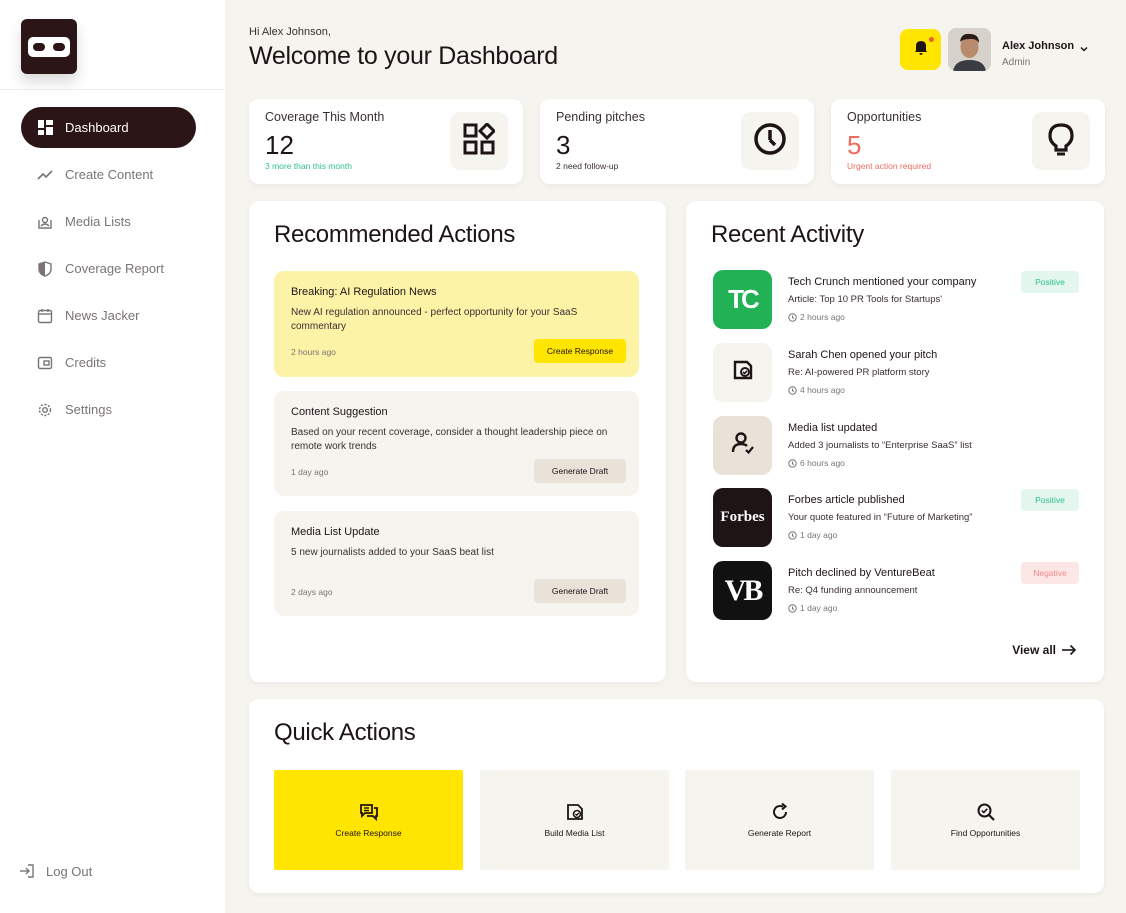 Image resolution: width=1126 pixels, height=913 pixels. Describe the element at coordinates (45, 316) in the screenshot. I see `calendar-icon` at that location.